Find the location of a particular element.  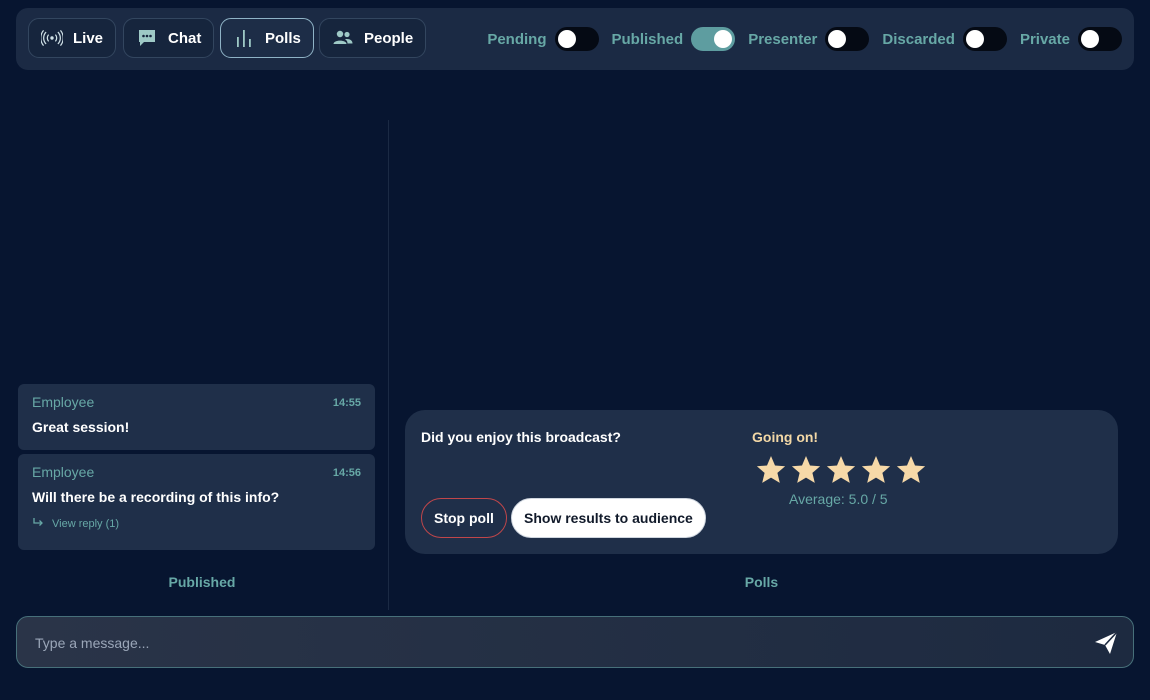

message-input is located at coordinates (535, 643).